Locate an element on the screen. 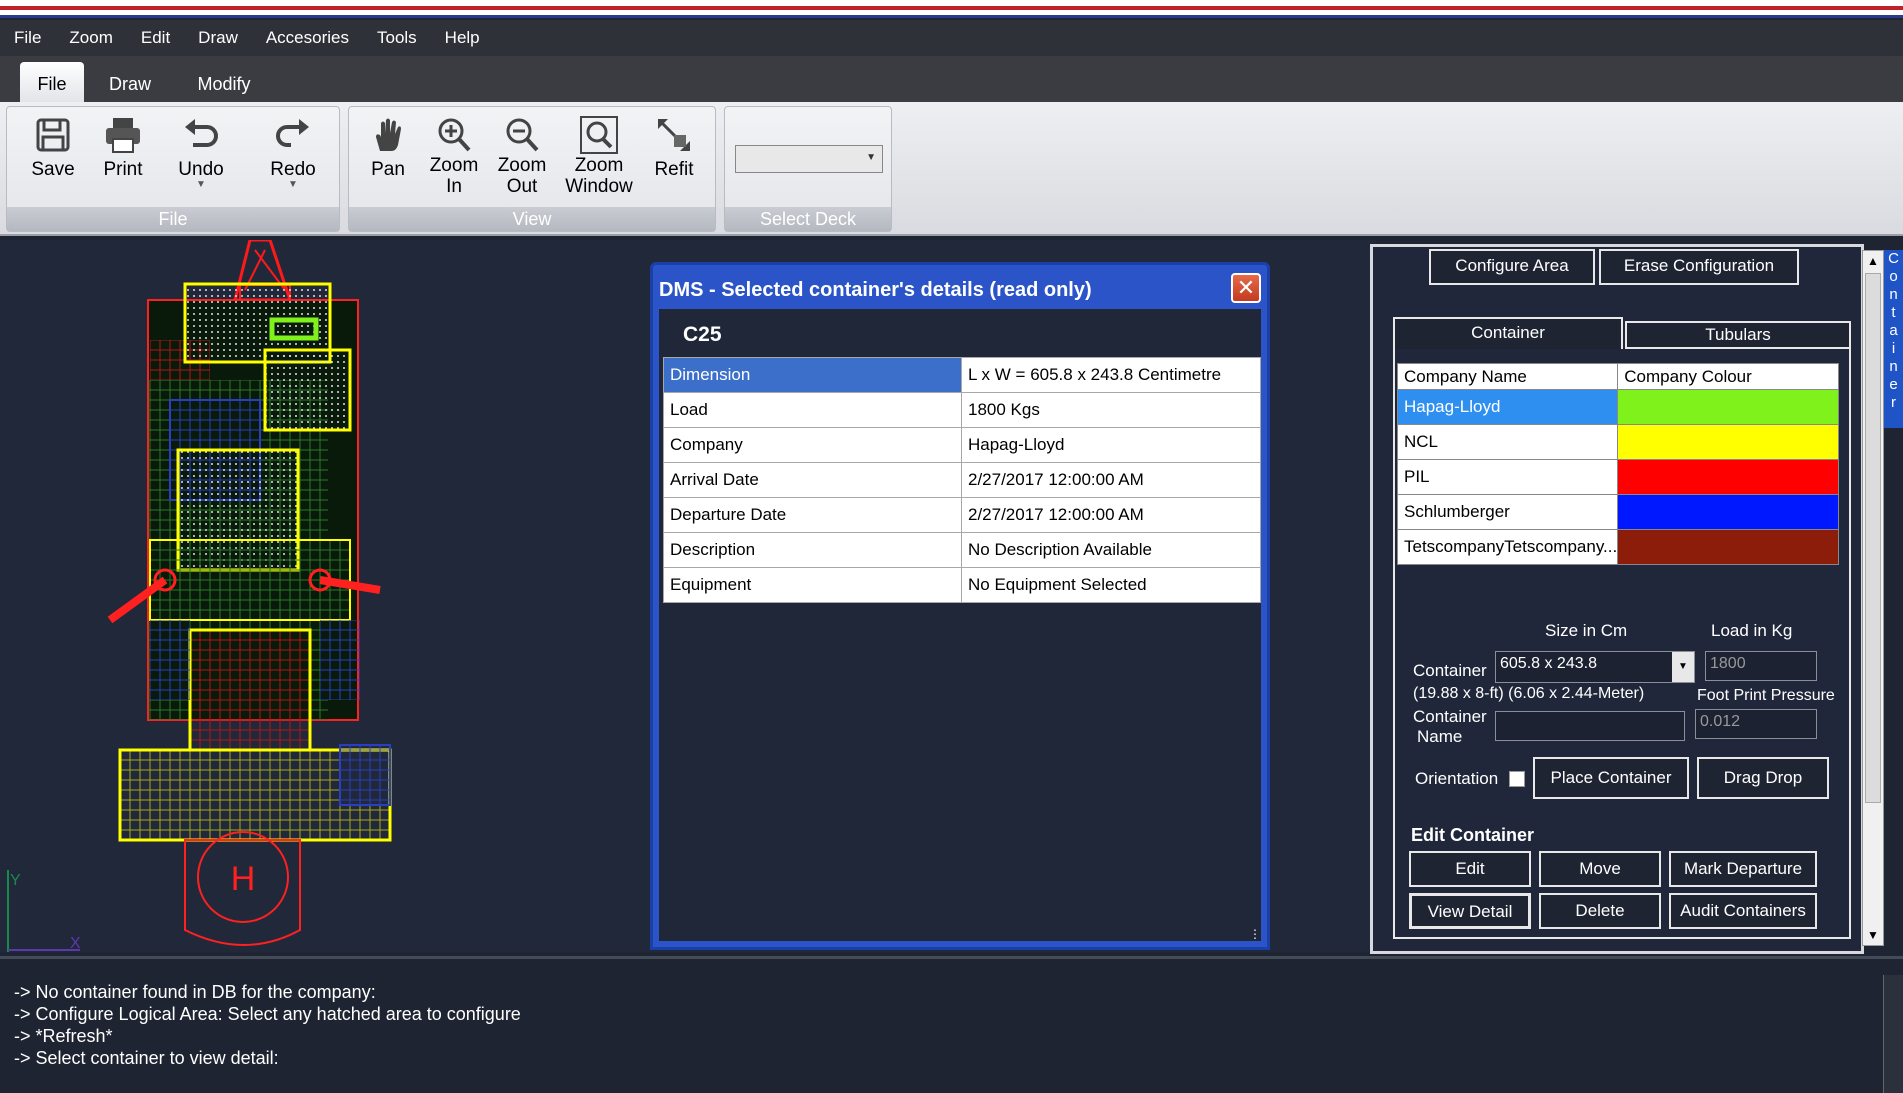  drag-drop-button: Drag Drop is located at coordinates (1763, 778).